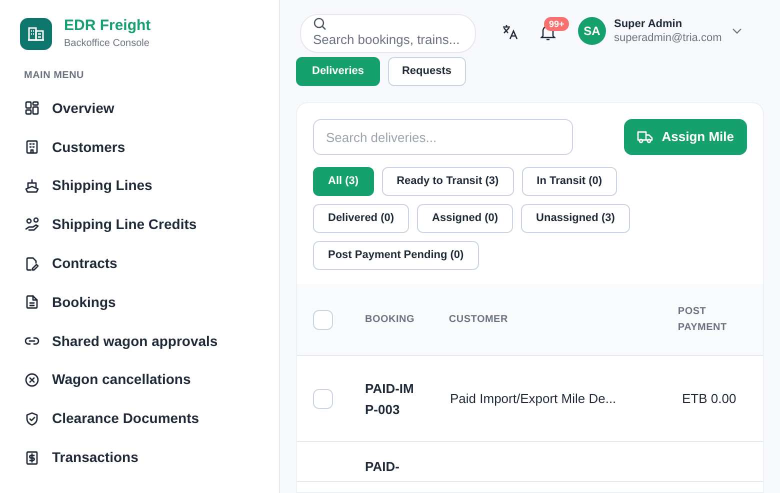 The image size is (780, 493). I want to click on sidebar-menu-item: Clearance Documents, so click(139, 418).